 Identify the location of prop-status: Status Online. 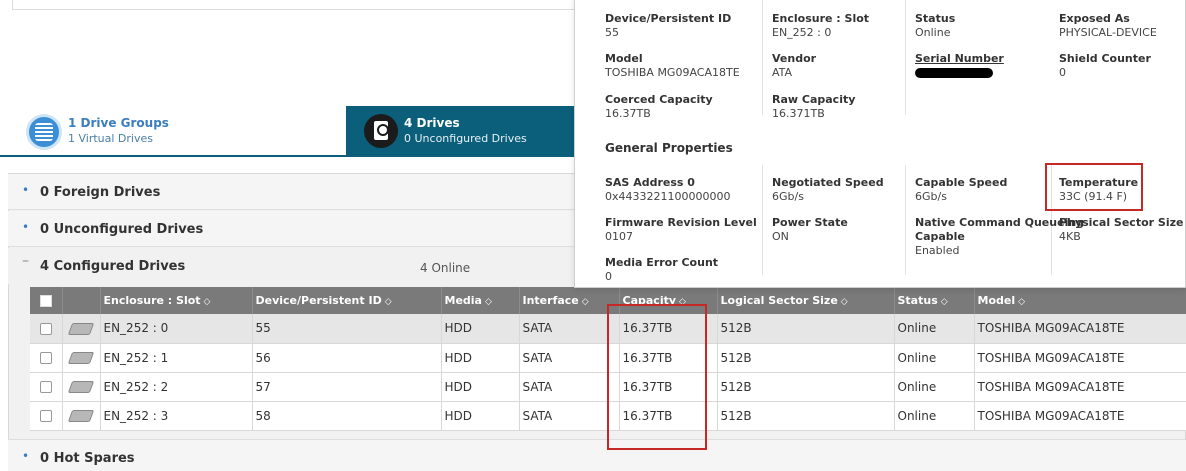
(935, 25).